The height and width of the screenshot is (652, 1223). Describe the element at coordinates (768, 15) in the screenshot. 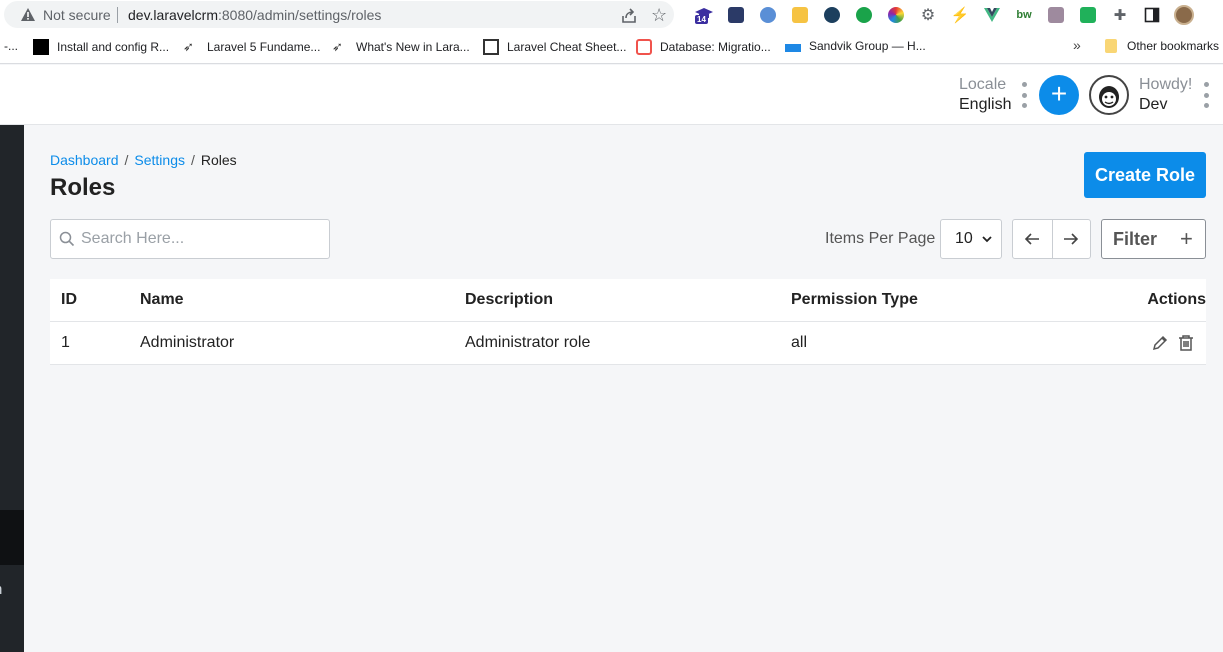

I see `blue-circle-extension-icon` at that location.